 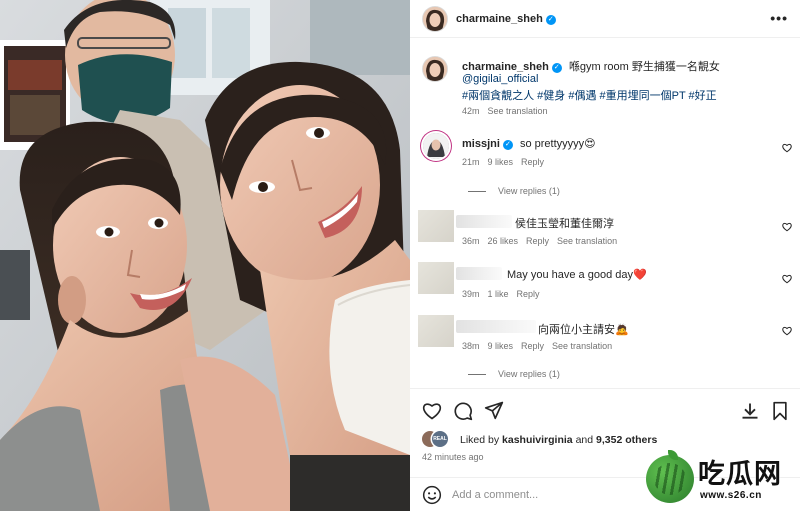 What do you see at coordinates (518, 111) in the screenshot?
I see `caption-see-translation: See translation` at bounding box center [518, 111].